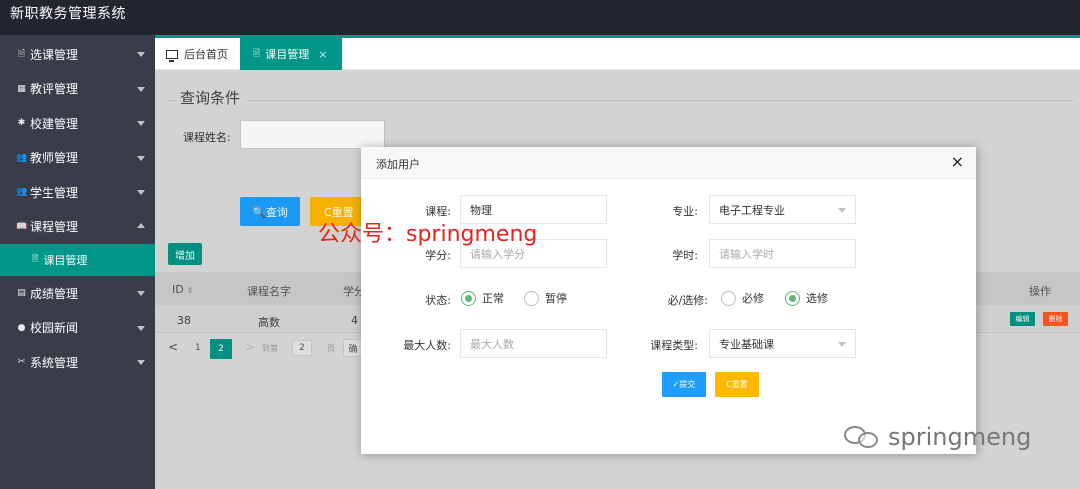 The height and width of the screenshot is (489, 1080). I want to click on major-select: 电子工程专业, so click(782, 209).